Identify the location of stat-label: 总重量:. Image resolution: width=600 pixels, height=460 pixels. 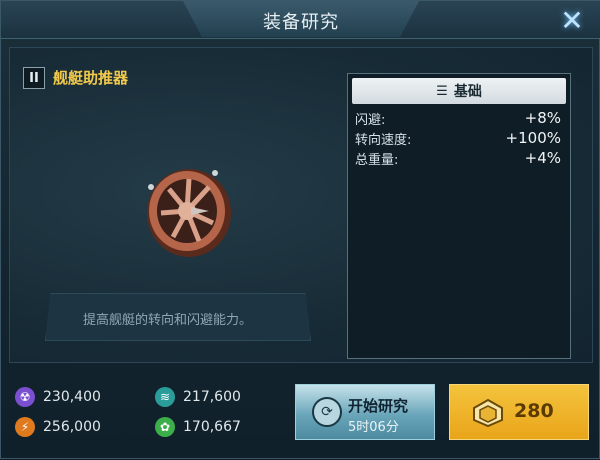
(377, 160).